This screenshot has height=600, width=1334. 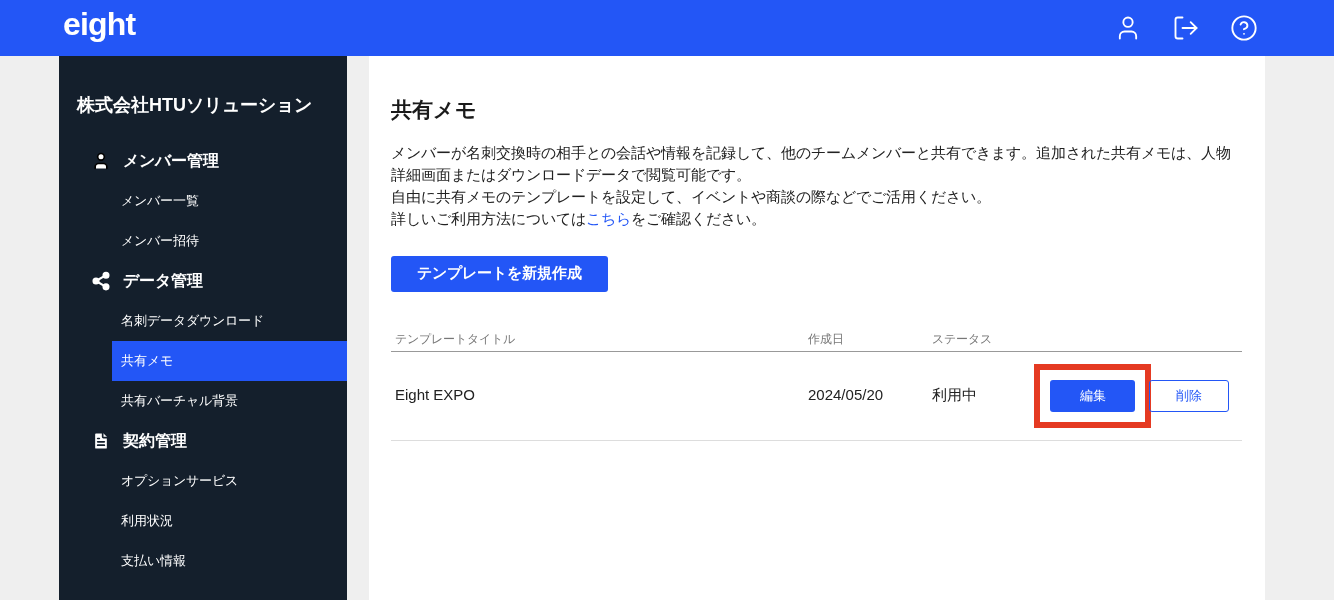 What do you see at coordinates (826, 339) in the screenshot?
I see `column-header: 作成日` at bounding box center [826, 339].